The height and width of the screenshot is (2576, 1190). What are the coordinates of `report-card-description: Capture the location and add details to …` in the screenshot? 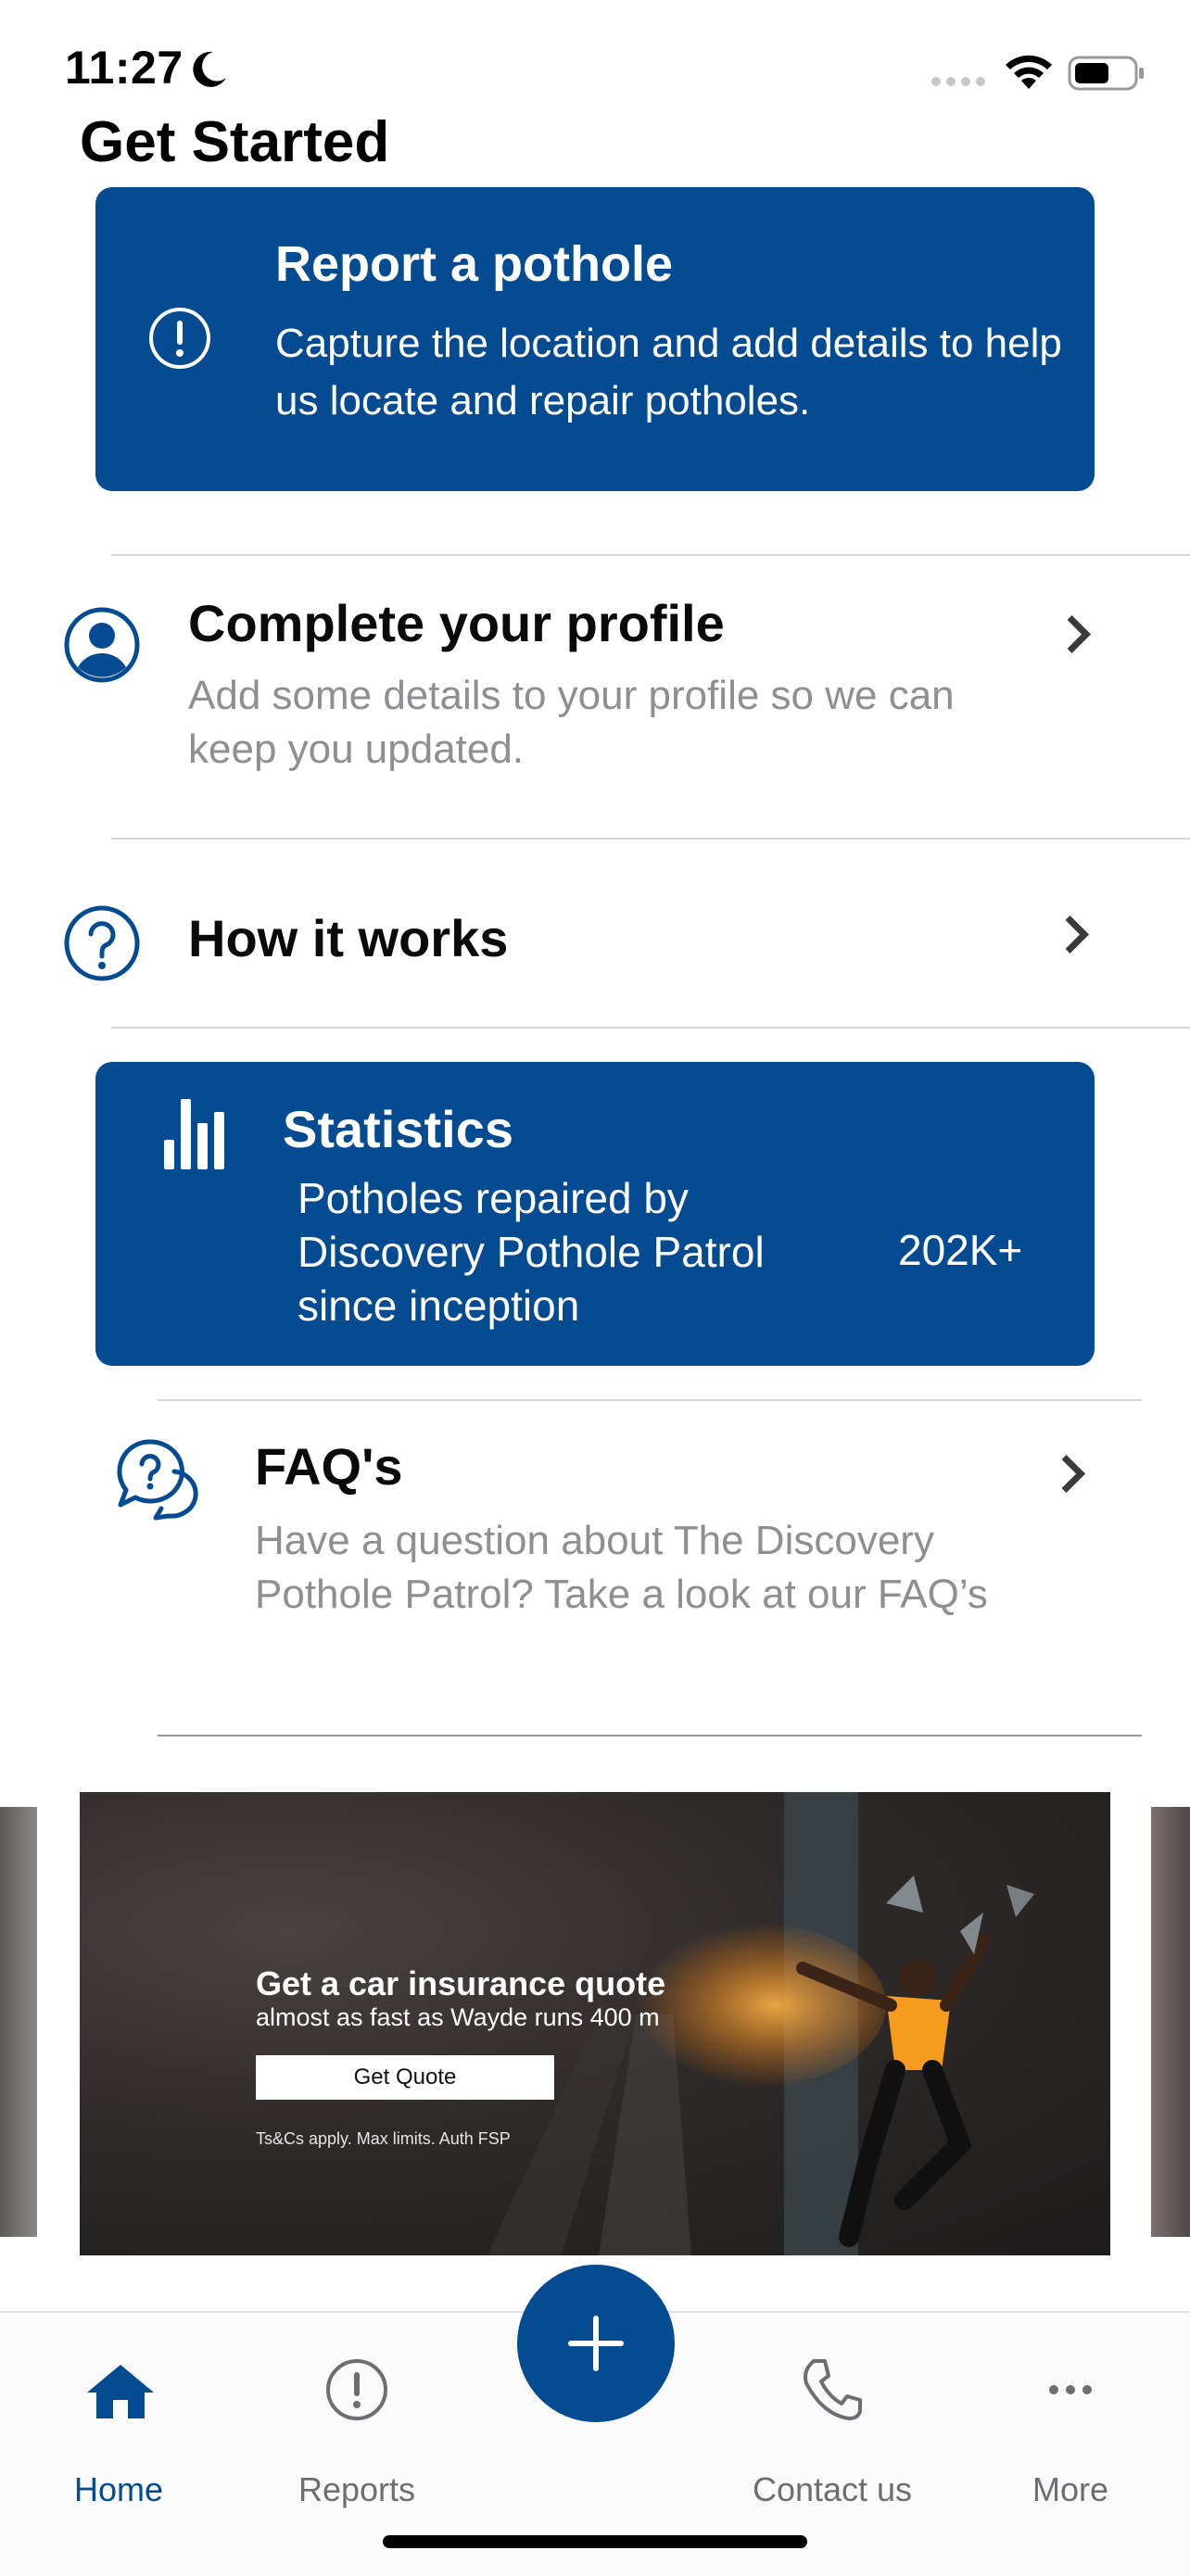 It's located at (668, 372).